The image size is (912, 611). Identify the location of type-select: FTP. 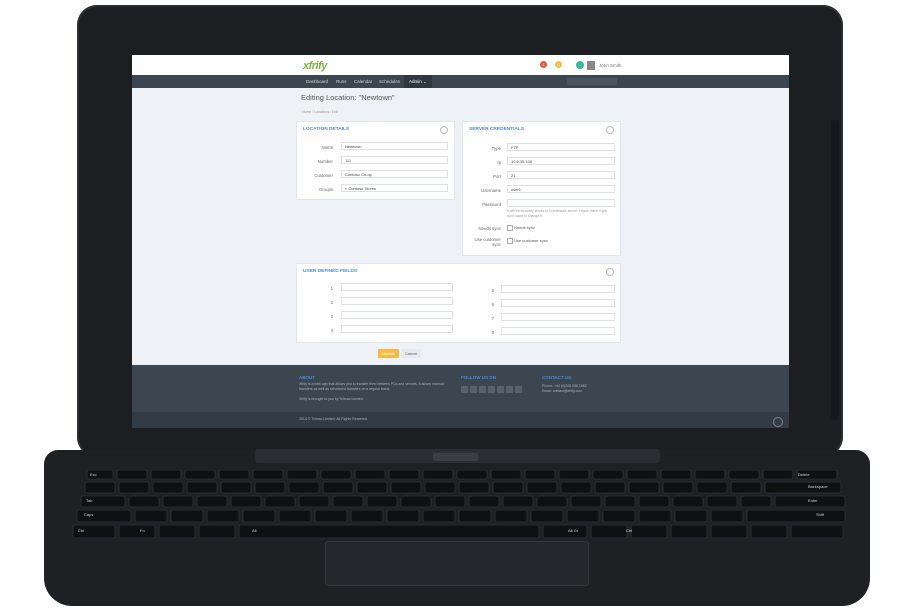
(561, 147).